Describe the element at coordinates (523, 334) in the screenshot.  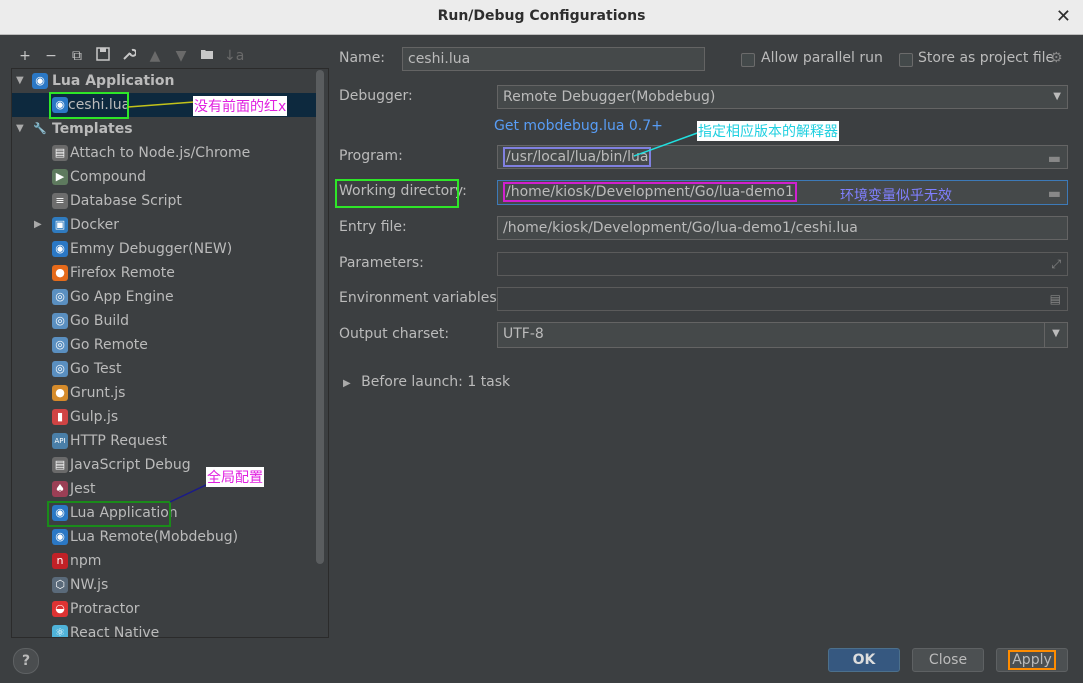
I see `charset-value: UTF-8` at that location.